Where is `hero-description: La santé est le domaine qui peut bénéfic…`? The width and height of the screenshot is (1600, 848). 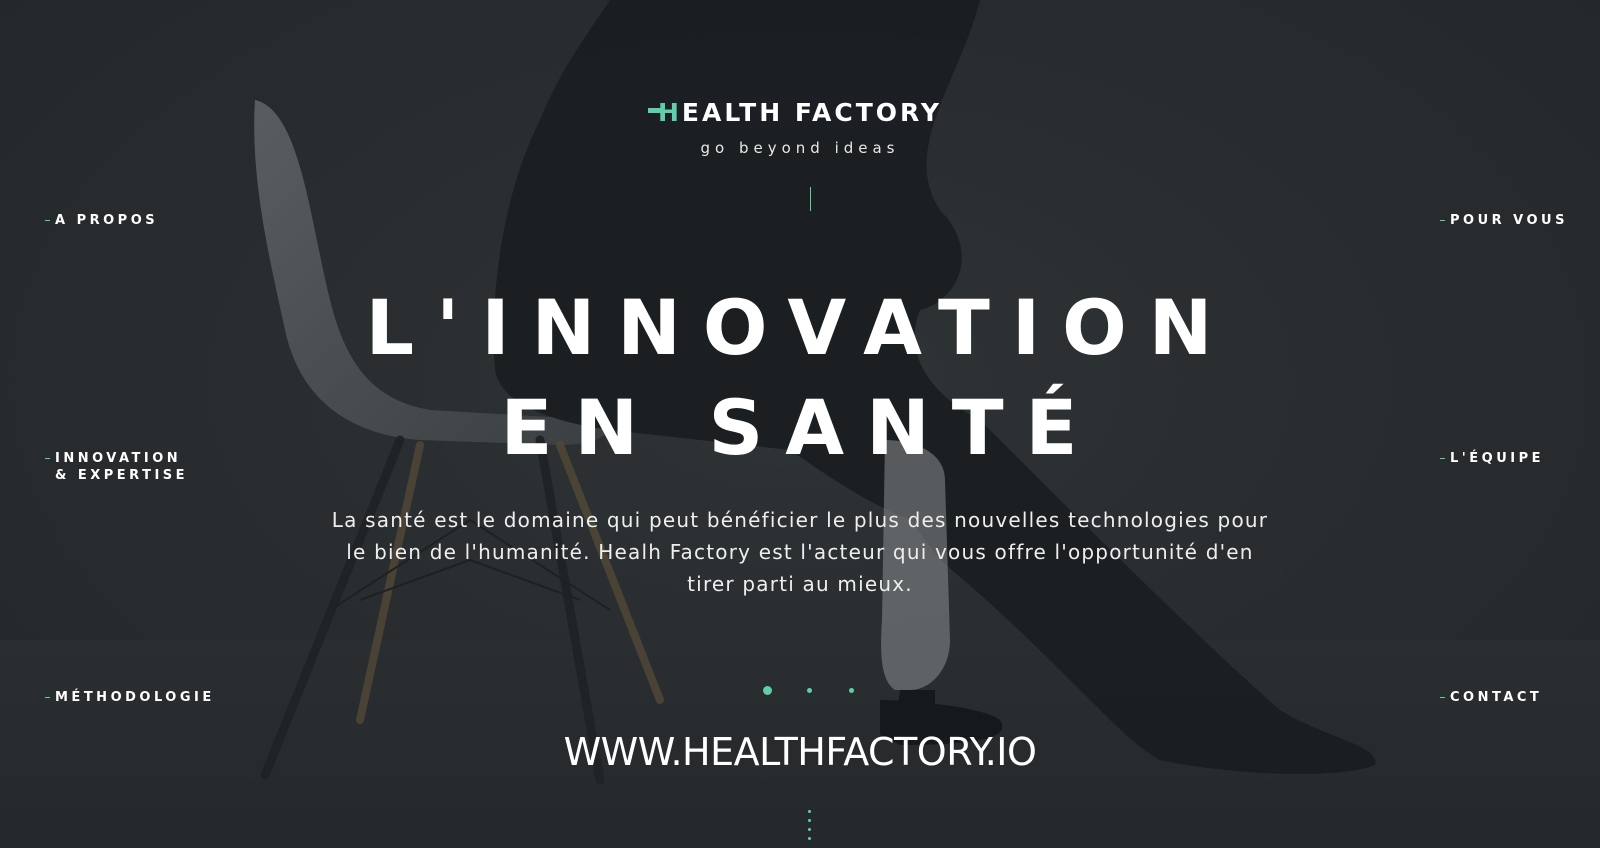 hero-description: La santé est le domaine qui peut bénéfic… is located at coordinates (800, 552).